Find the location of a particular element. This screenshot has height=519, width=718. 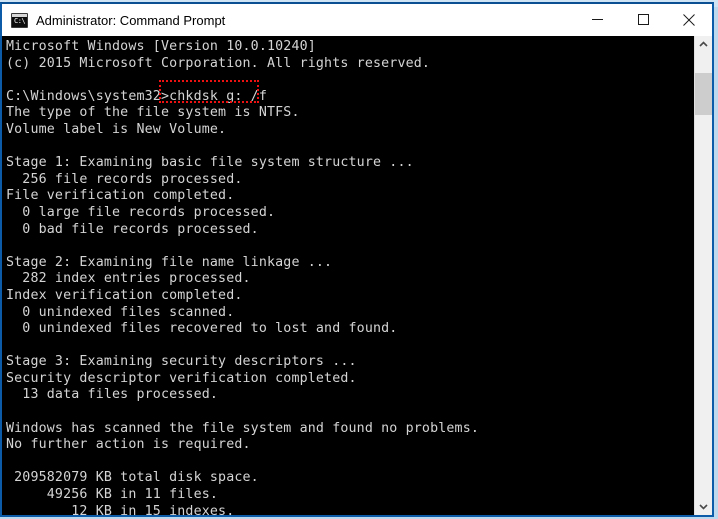

command-prompt-icon-glyph: C:\ is located at coordinates (20, 20).